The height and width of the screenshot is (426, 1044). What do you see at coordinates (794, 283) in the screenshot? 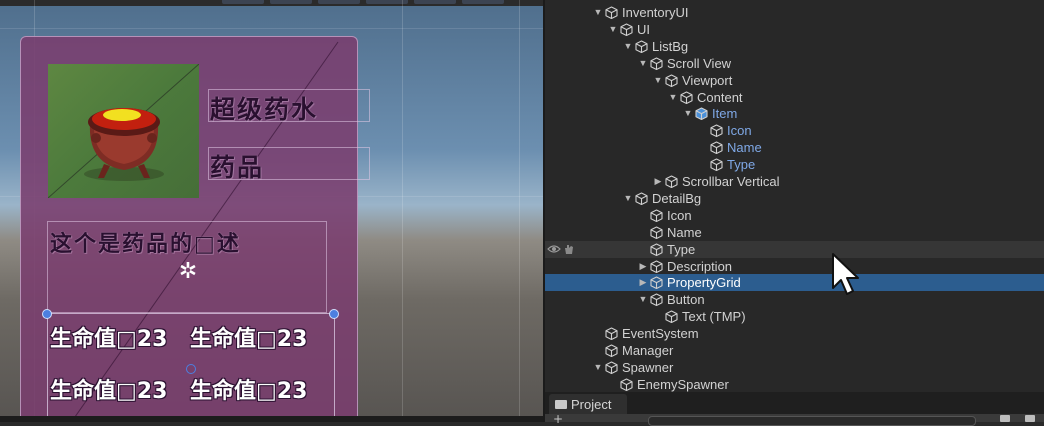
I see `hierarchy-item-propertygrid: ▶ PropertyGrid` at bounding box center [794, 283].